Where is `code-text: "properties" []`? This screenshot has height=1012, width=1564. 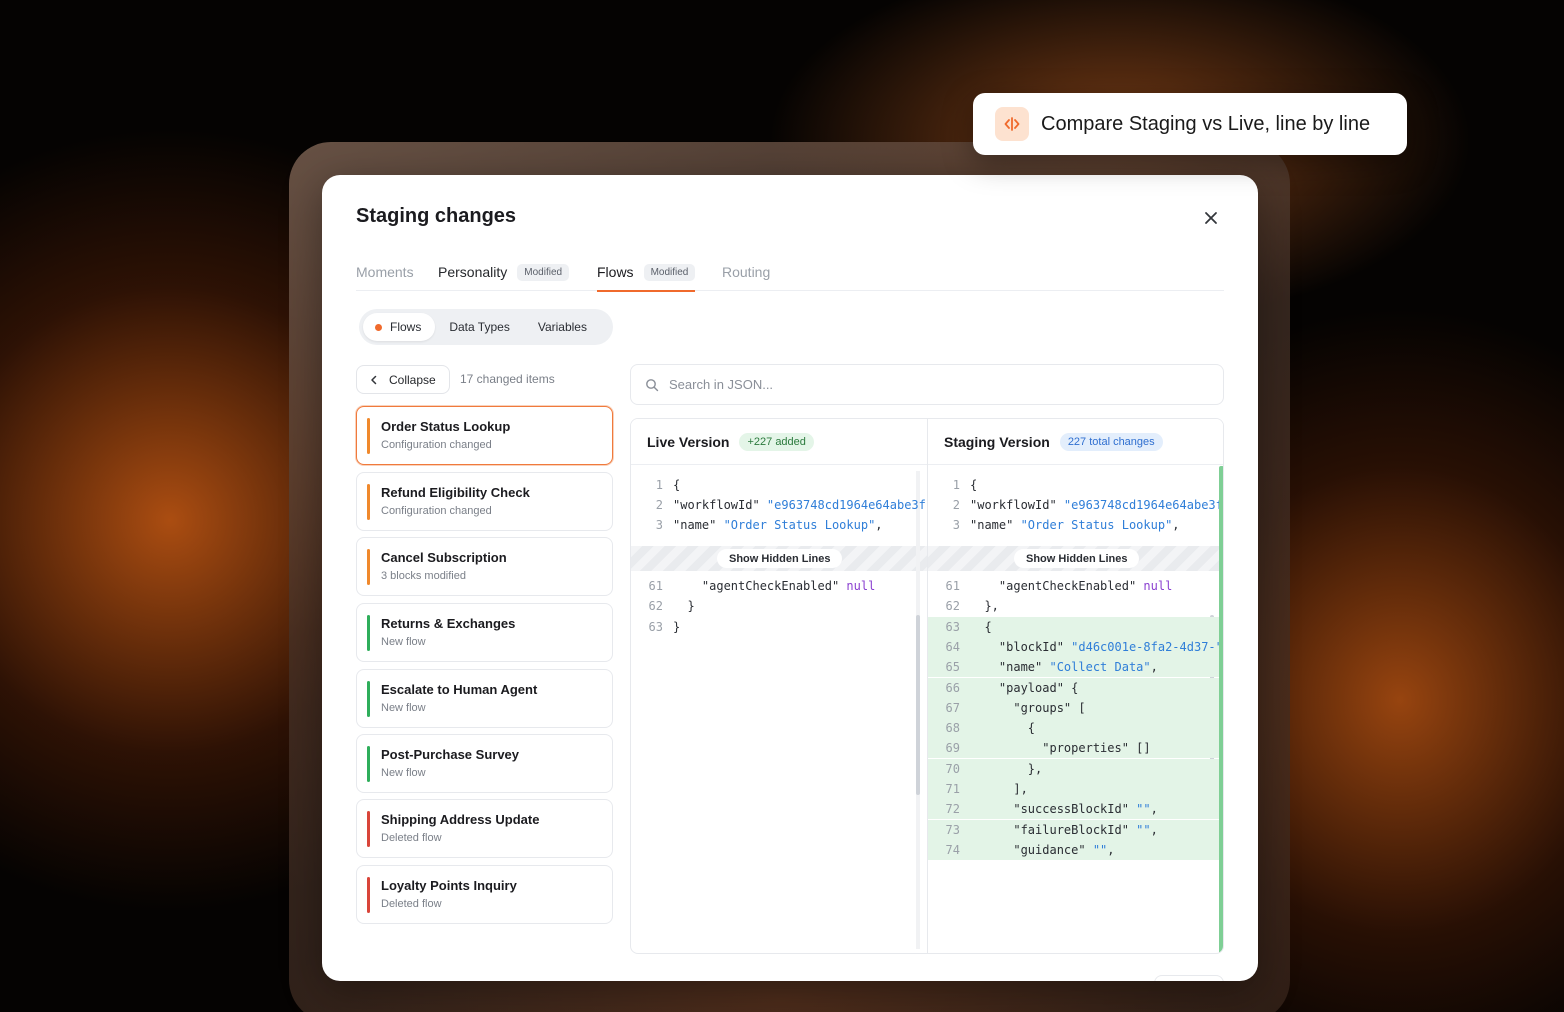 code-text: "properties" [] is located at coordinates (1060, 748).